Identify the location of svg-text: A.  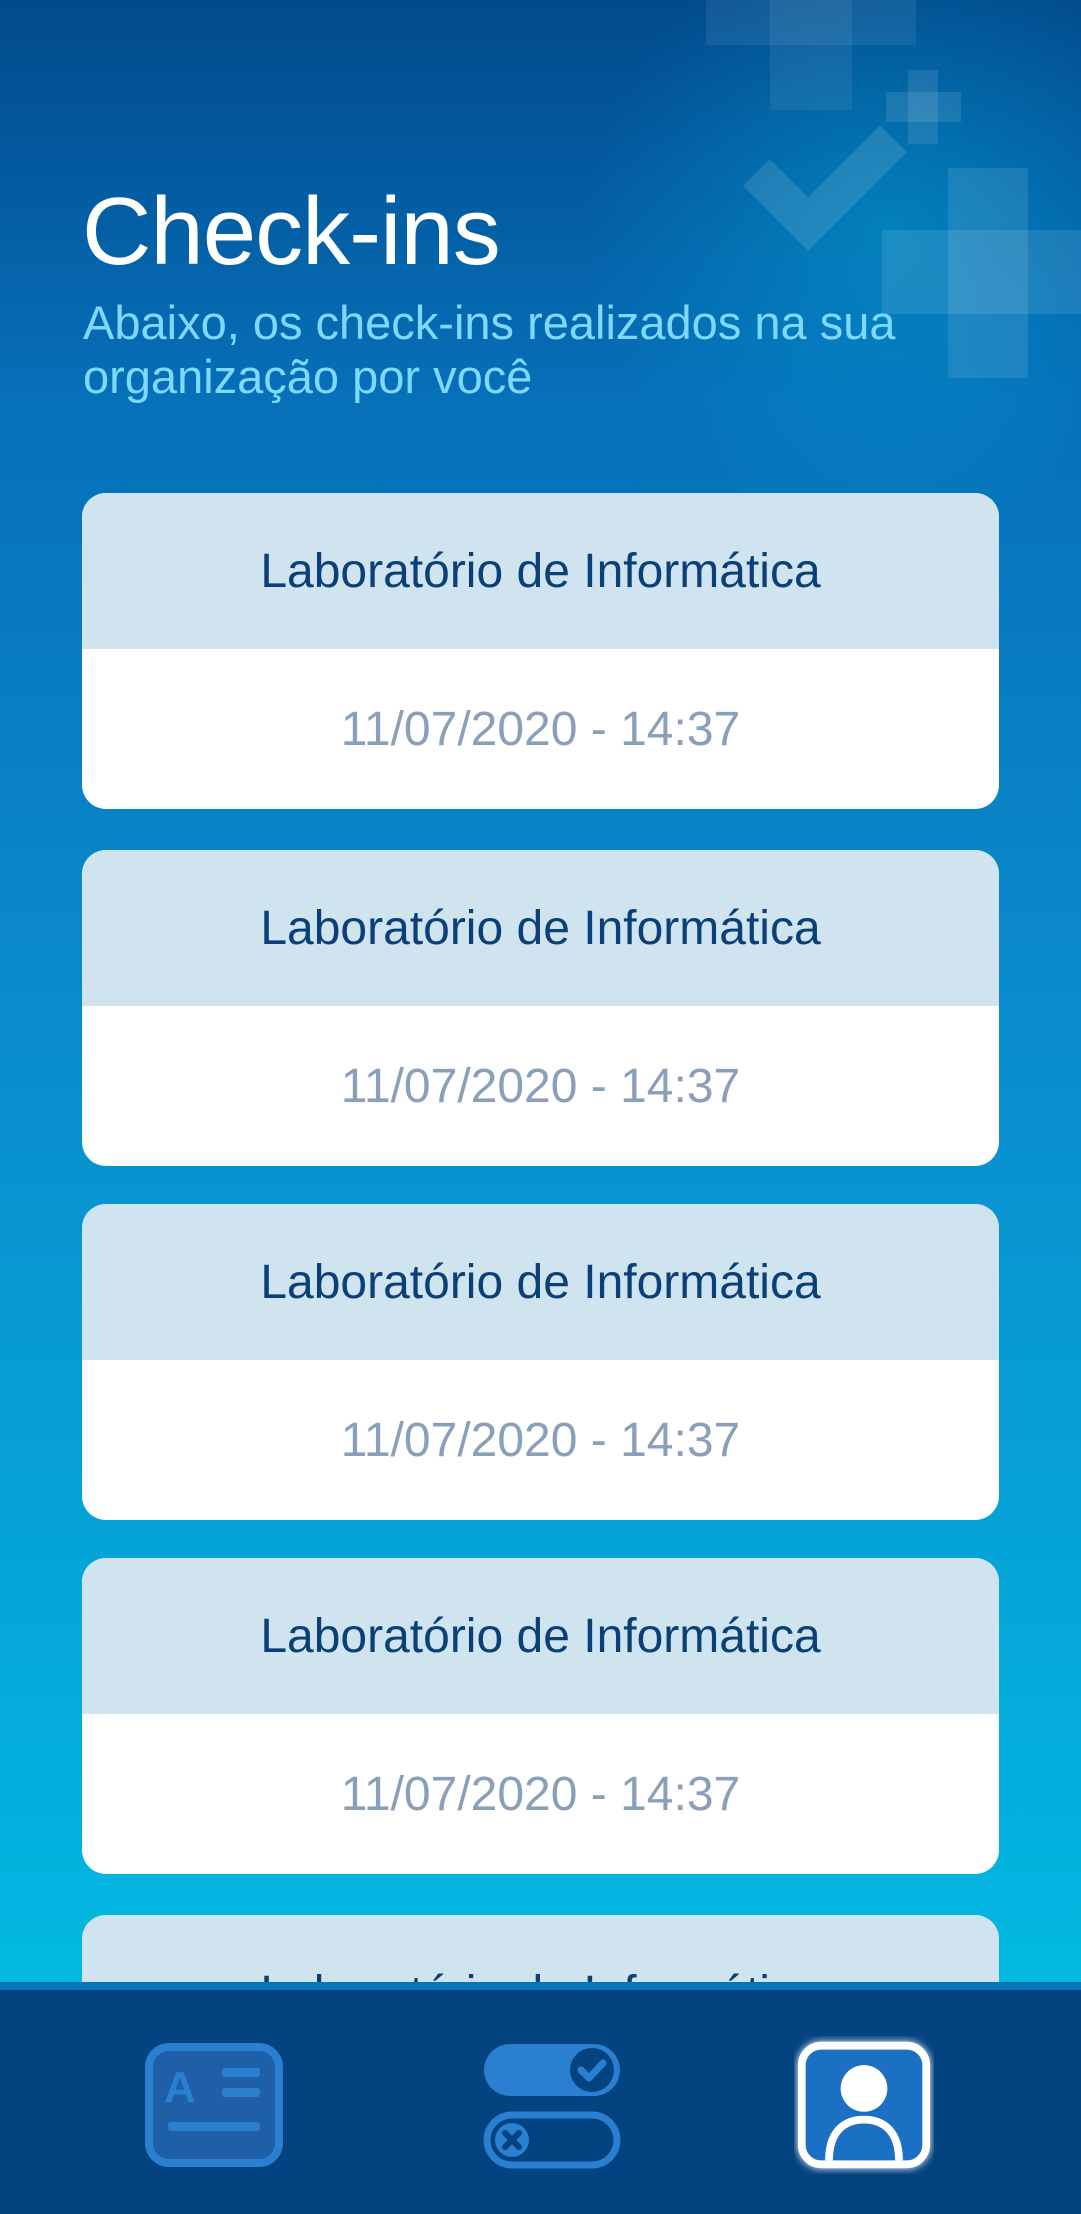
(180, 2087).